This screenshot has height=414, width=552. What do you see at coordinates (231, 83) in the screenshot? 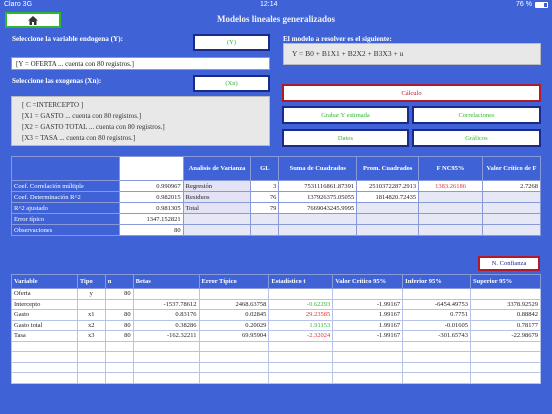
I see `select-xn-button: (Xn)` at bounding box center [231, 83].